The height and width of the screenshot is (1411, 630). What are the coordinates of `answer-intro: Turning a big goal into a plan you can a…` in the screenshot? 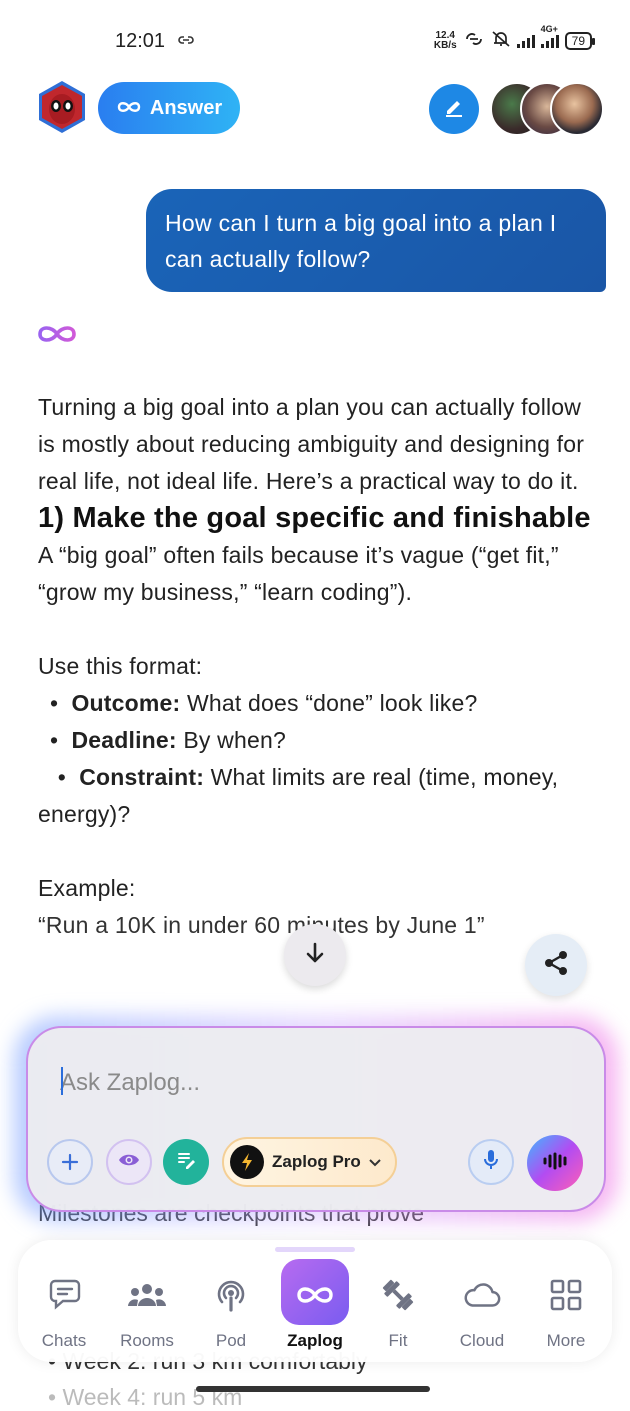 It's located at (311, 444).